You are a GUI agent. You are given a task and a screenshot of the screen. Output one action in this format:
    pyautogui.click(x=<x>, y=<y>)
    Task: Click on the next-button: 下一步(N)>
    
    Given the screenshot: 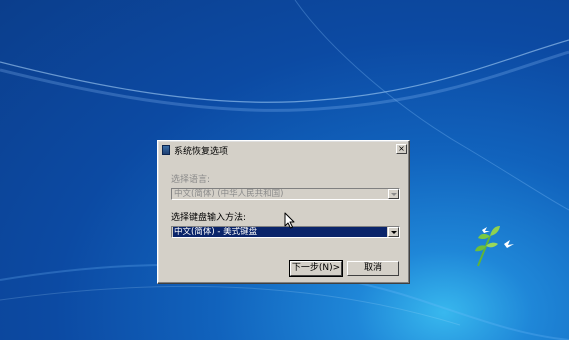 What is the action you would take?
    pyautogui.click(x=316, y=268)
    